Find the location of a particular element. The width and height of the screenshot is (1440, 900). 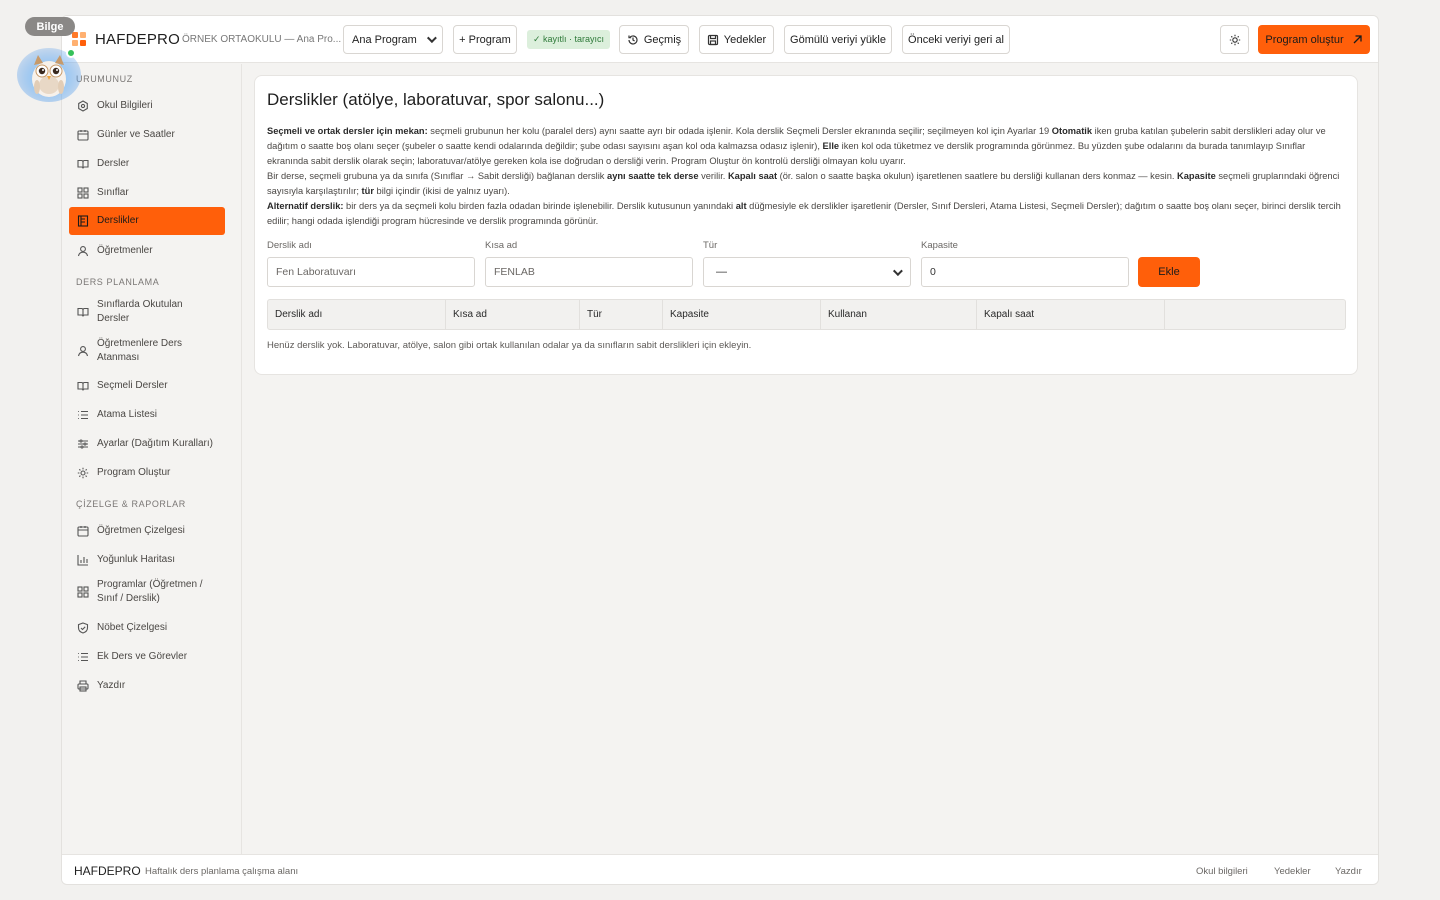

sidebar-item-electives: Seçmeli Dersler is located at coordinates (147, 386).